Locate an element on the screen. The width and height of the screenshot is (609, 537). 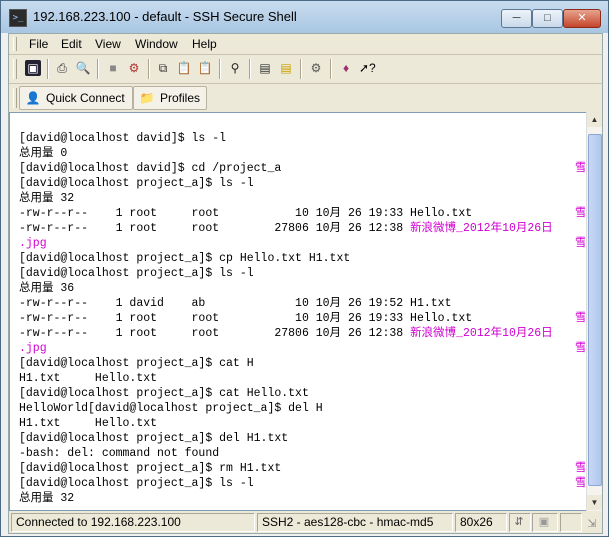
status-size: 80x26 is located at coordinates (481, 522).